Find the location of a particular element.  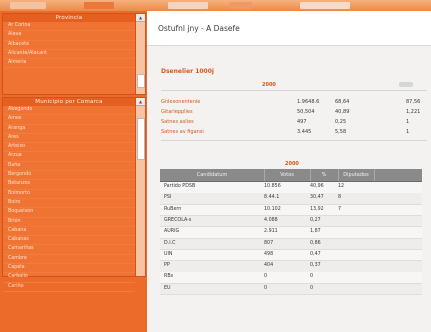

sidebar-item: Cabana is located at coordinates (69, 232).